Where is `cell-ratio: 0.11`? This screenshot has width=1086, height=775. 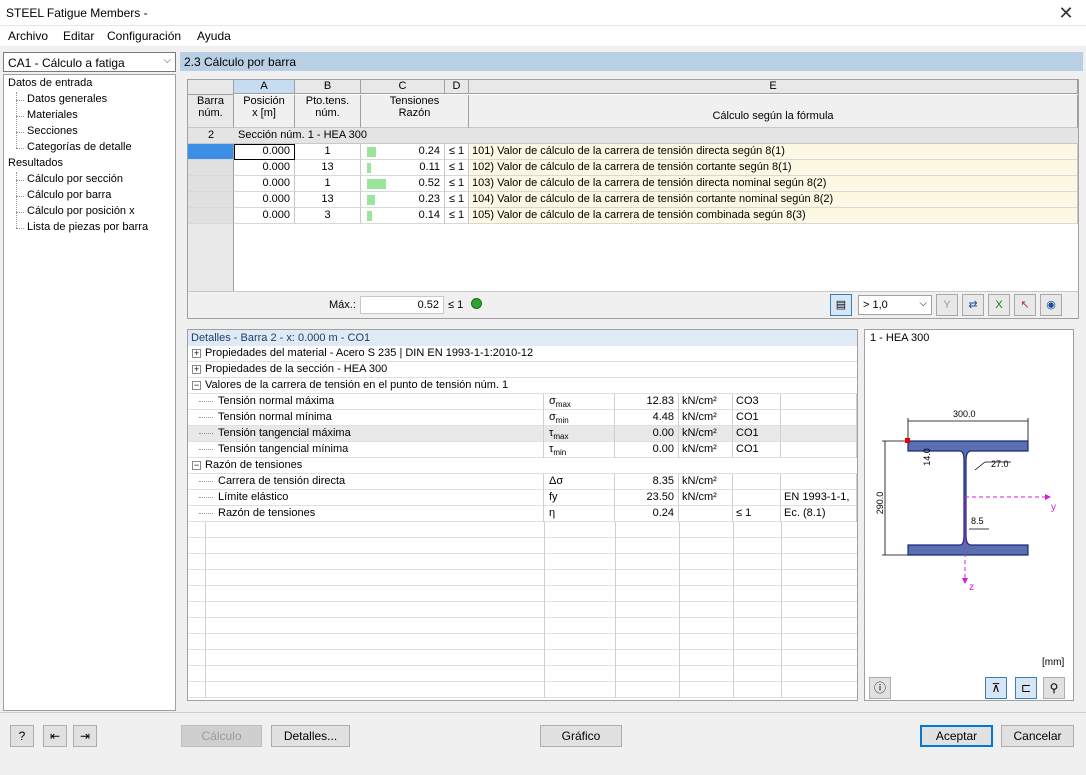 cell-ratio: 0.11 is located at coordinates (403, 168).